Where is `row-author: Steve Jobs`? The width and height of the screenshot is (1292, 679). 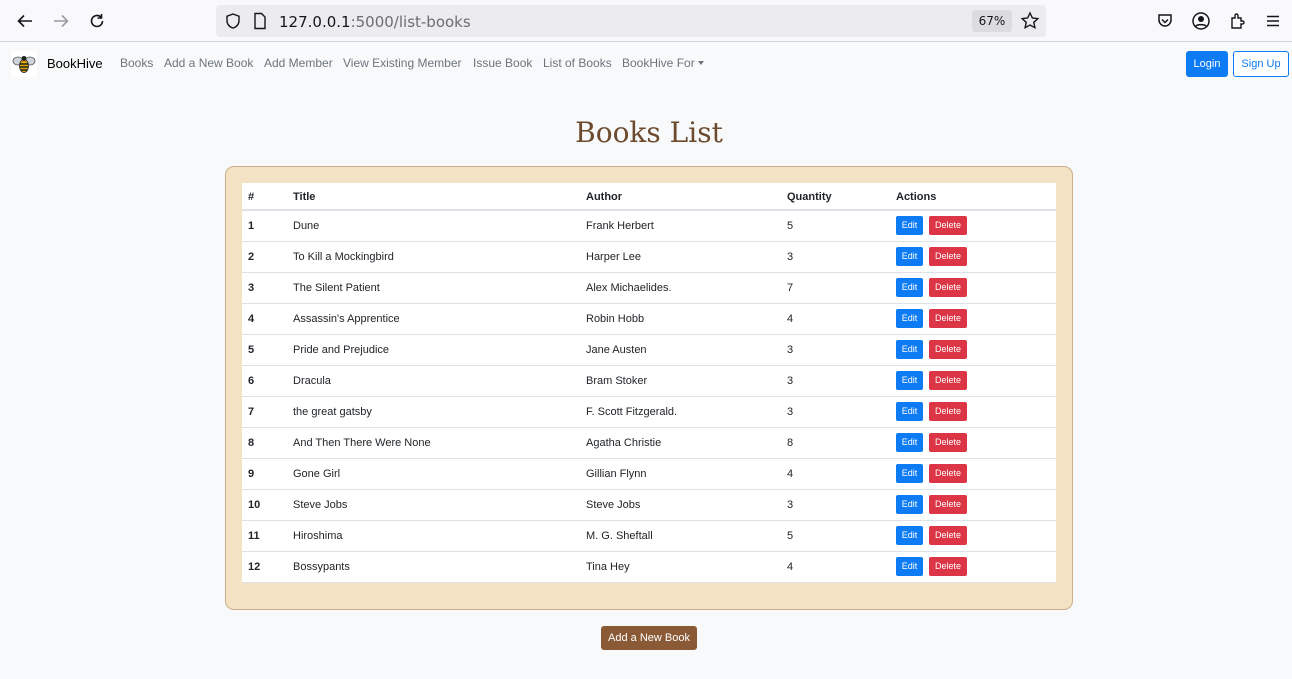 row-author: Steve Jobs is located at coordinates (613, 505).